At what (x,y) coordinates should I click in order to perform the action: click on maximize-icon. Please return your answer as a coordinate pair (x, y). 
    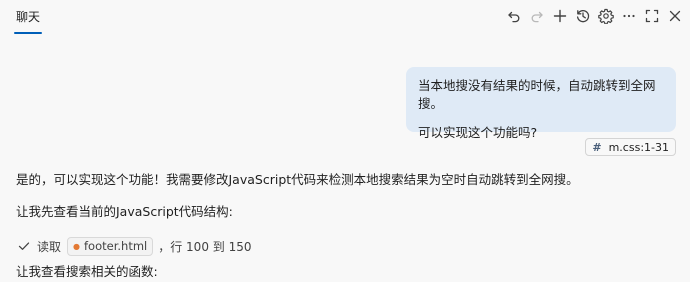
    Looking at the image, I should click on (652, 16).